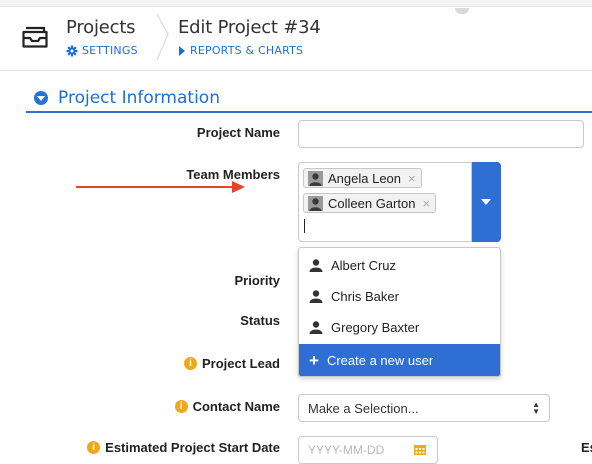 The image size is (592, 464). I want to click on status-label: Status, so click(260, 320).